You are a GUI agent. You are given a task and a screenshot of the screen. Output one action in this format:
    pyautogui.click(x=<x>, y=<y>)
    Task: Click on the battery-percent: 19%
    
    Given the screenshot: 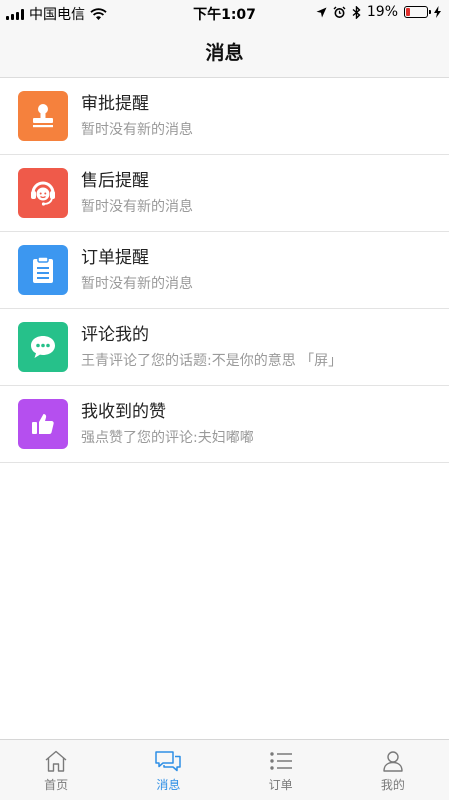 What is the action you would take?
    pyautogui.click(x=382, y=12)
    